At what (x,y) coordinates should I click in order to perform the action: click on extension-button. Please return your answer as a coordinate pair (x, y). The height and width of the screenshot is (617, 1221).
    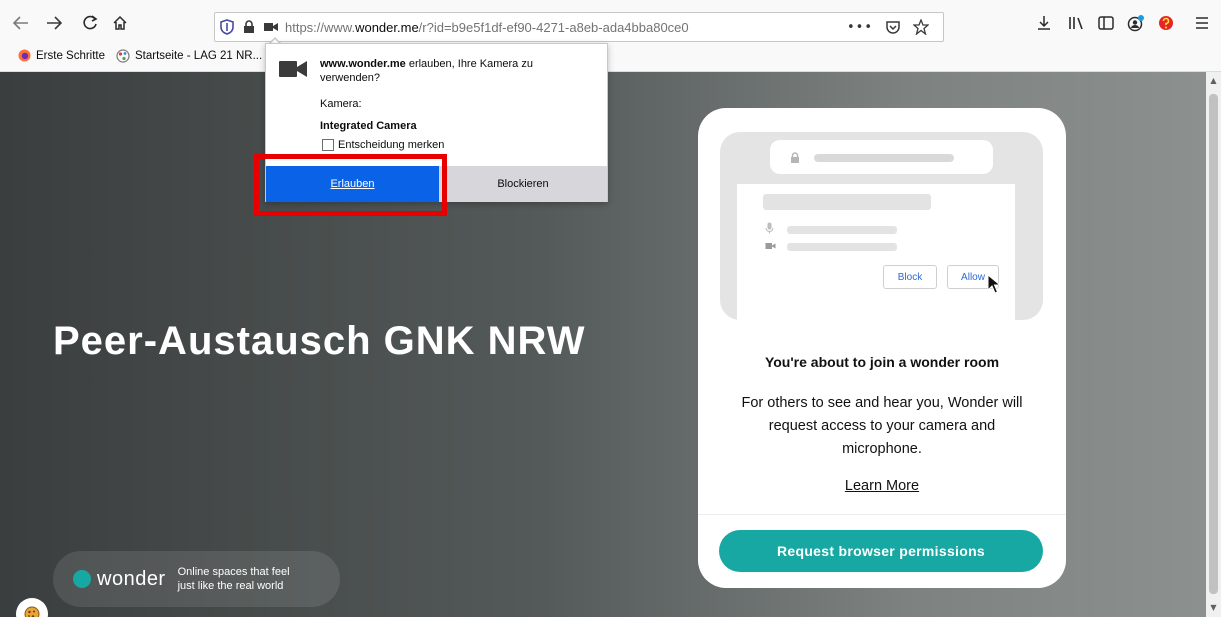
    Looking at the image, I should click on (1166, 23).